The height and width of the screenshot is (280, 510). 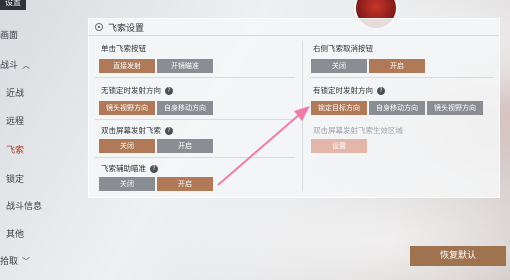 What do you see at coordinates (294, 27) in the screenshot?
I see `panel-header: 飞索设置` at bounding box center [294, 27].